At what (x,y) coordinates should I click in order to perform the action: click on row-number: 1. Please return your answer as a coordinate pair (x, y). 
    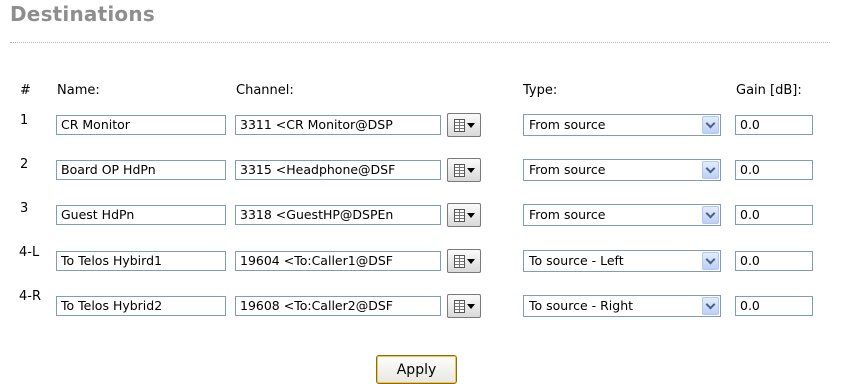
    Looking at the image, I should click on (24, 120).